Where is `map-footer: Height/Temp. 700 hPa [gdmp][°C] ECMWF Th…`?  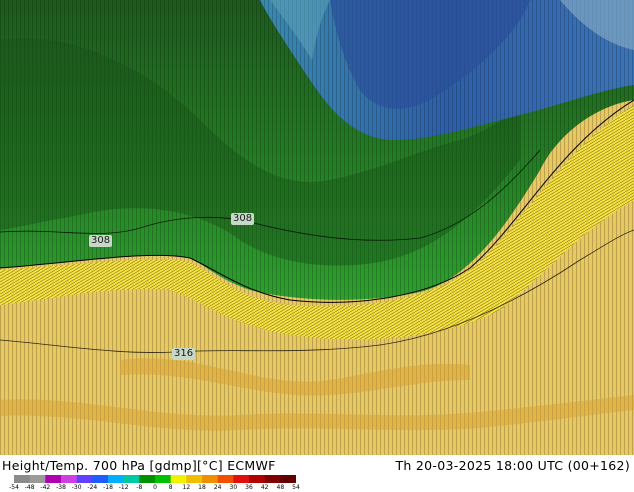 map-footer: Height/Temp. 700 hPa [gdmp][°C] ECMWF Th… is located at coordinates (317, 473).